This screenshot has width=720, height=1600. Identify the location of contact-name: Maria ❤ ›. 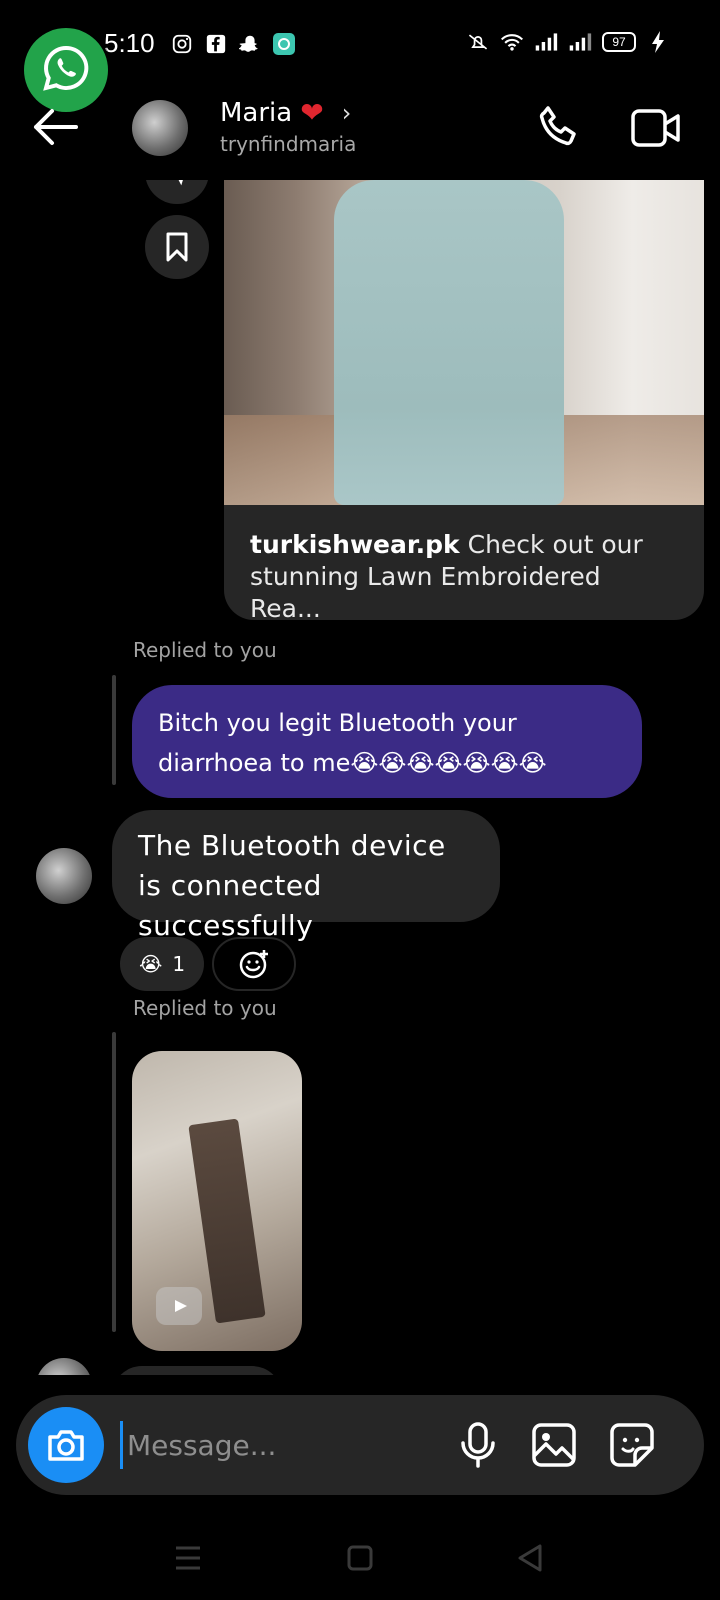
(285, 112).